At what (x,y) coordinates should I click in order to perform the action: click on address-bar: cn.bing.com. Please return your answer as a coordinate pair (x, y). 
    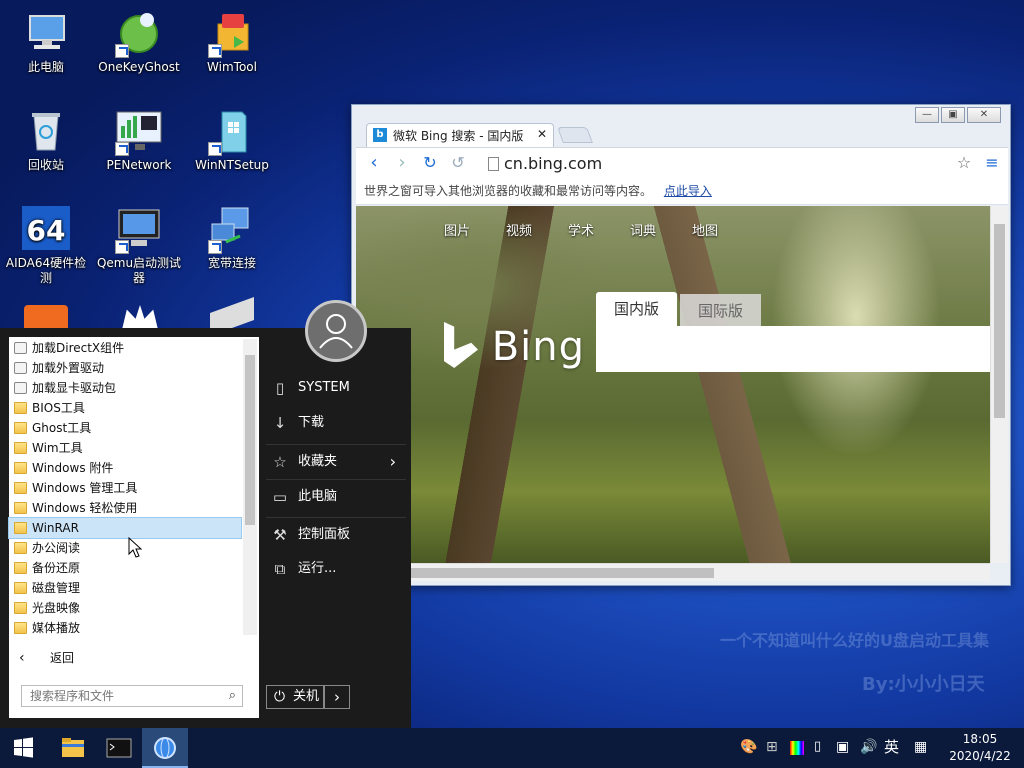
    Looking at the image, I should click on (719, 164).